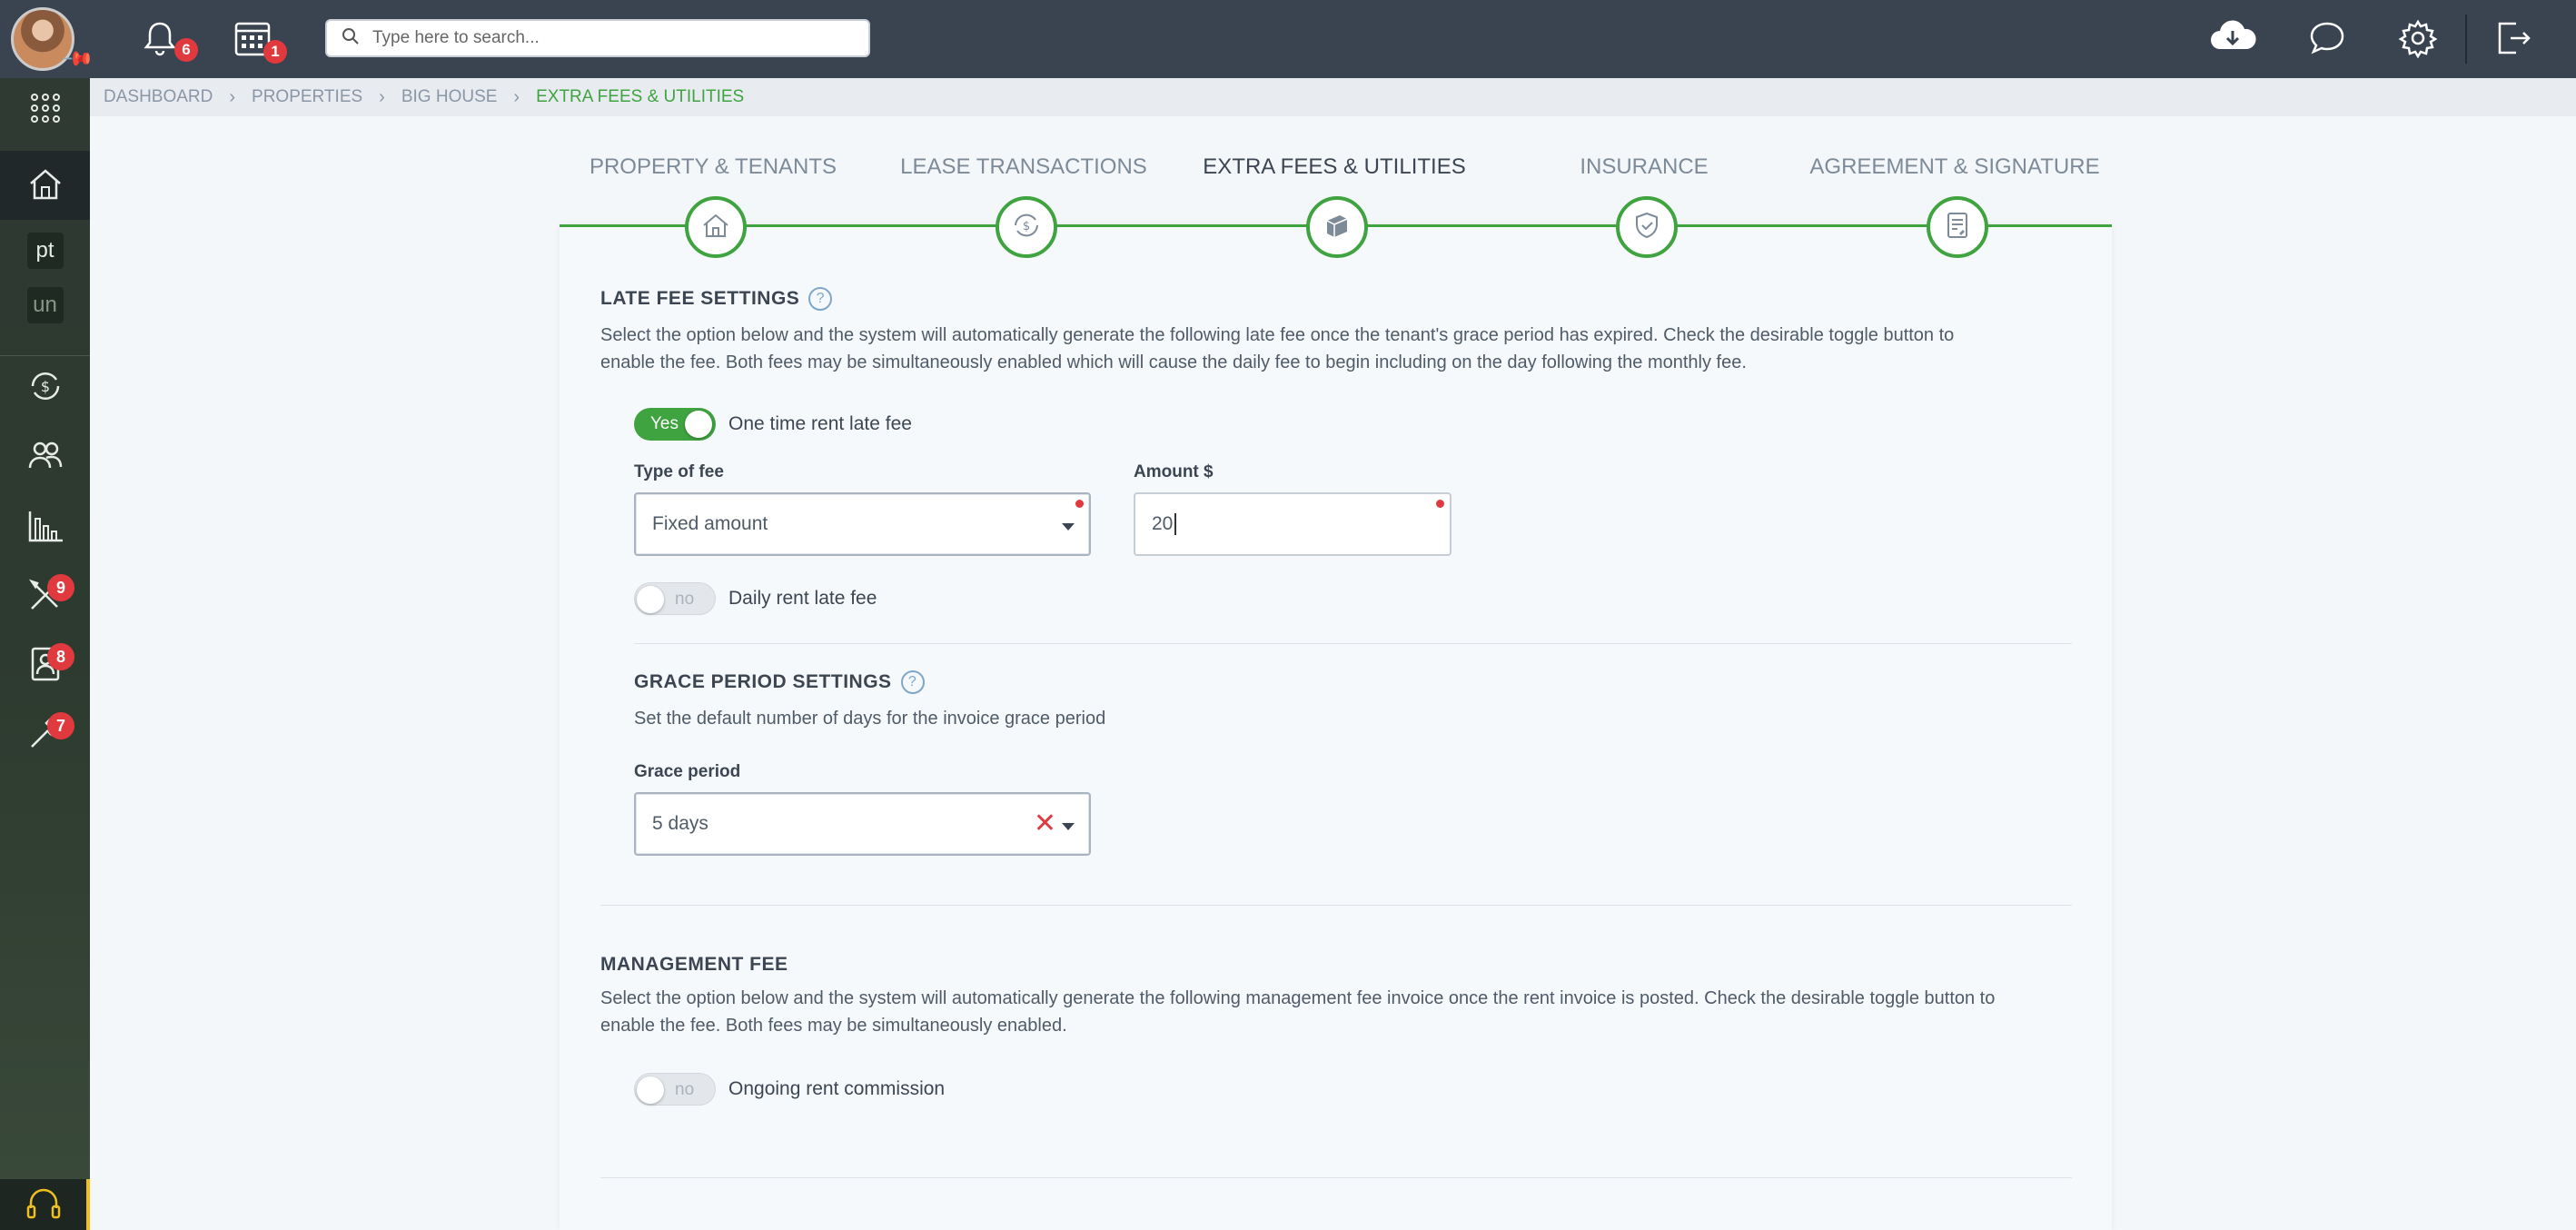 This screenshot has width=2576, height=1230. I want to click on type-of-fee-select: Fixed amount, so click(862, 524).